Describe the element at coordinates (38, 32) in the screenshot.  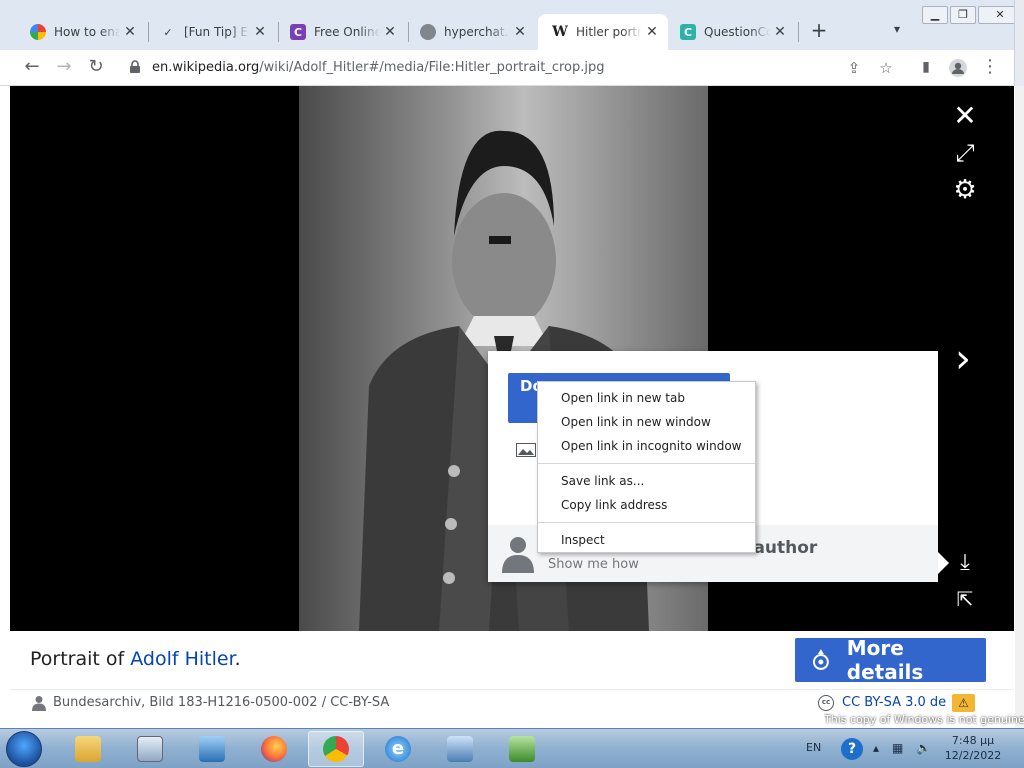
I see `colorful-flower-icon` at that location.